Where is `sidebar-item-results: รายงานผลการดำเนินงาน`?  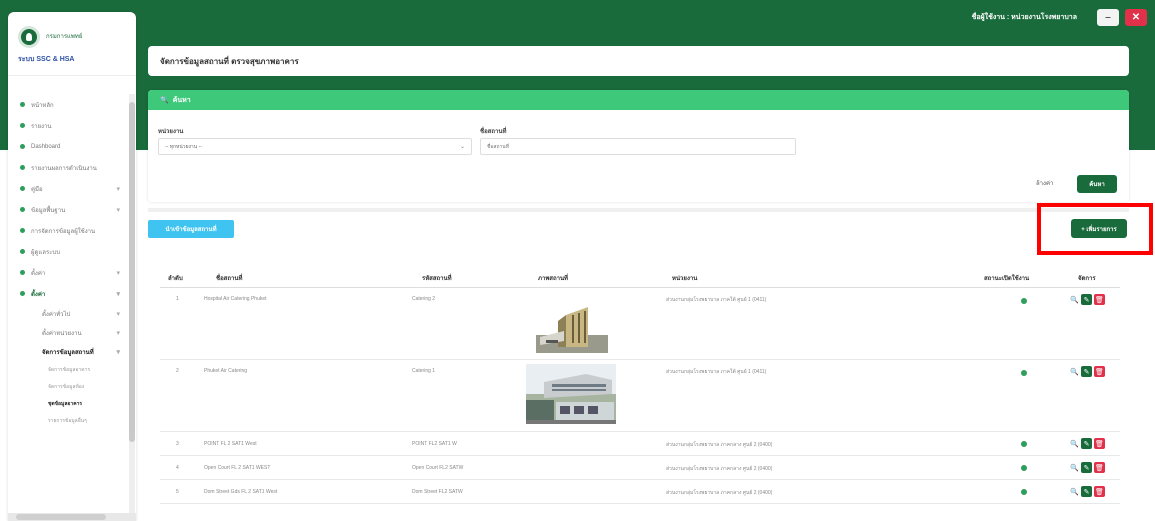 sidebar-item-results: รายงานผลการดำเนินงาน is located at coordinates (72, 167).